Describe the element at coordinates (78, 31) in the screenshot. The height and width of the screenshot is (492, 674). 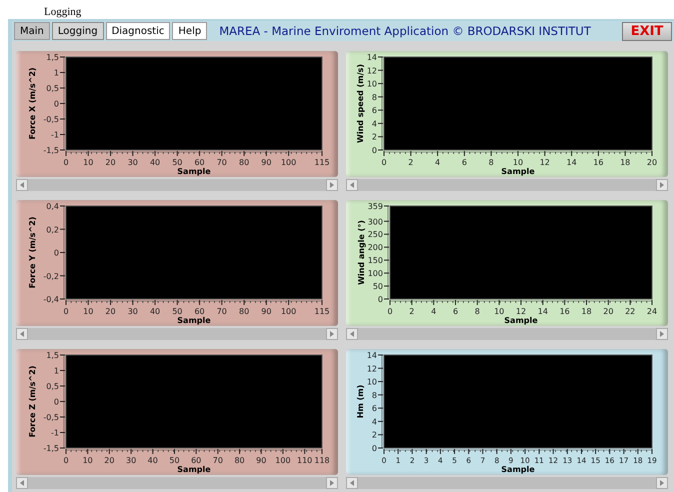
I see `tab: Logging` at that location.